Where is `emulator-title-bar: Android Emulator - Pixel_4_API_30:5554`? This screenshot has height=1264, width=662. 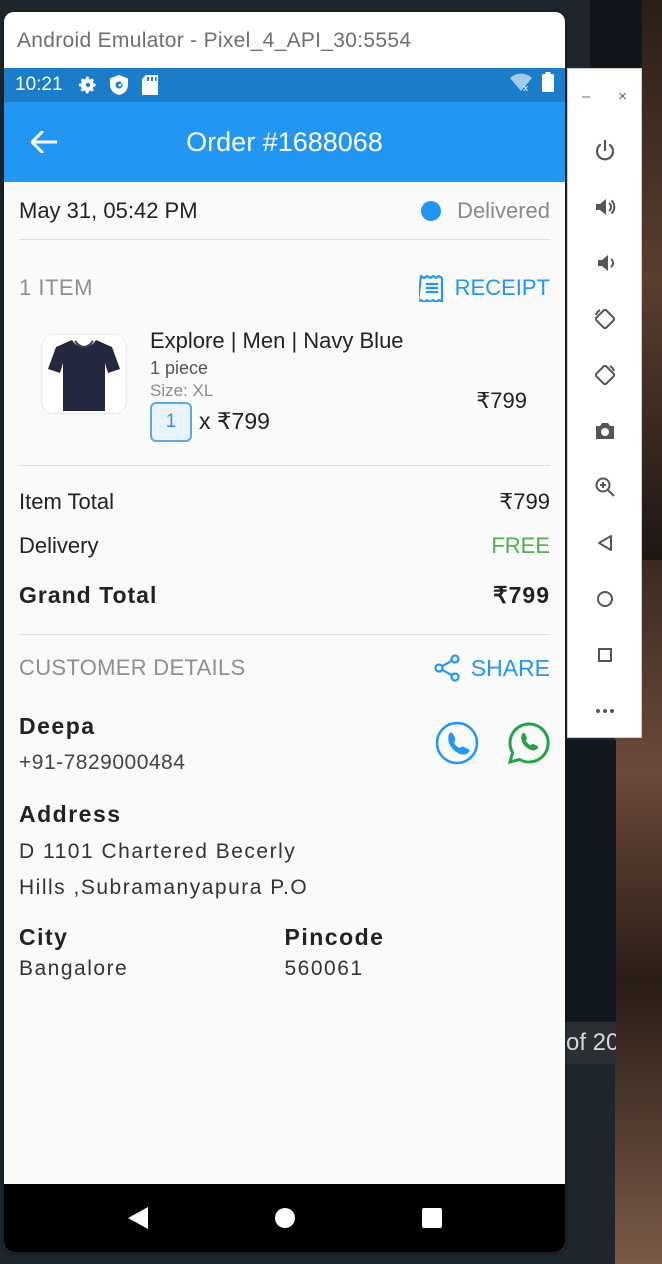
emulator-title-bar: Android Emulator - Pixel_4_API_30:5554 is located at coordinates (284, 40).